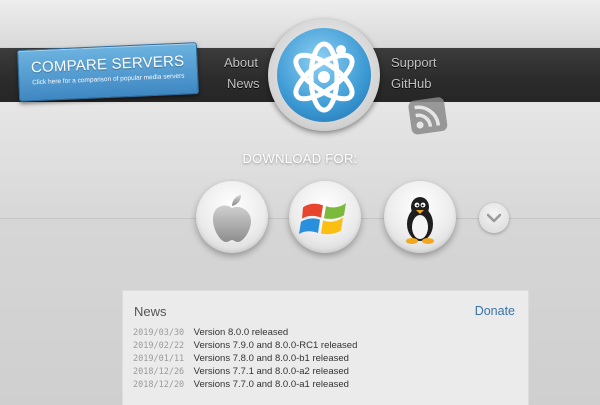  What do you see at coordinates (322, 219) in the screenshot?
I see `windows-icon` at bounding box center [322, 219].